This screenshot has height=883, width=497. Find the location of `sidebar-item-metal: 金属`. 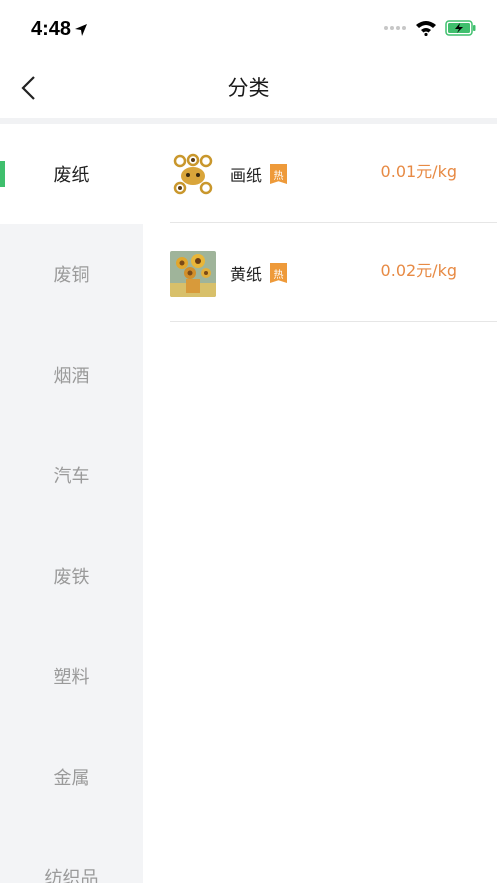

sidebar-item-metal: 金属 is located at coordinates (71, 777).